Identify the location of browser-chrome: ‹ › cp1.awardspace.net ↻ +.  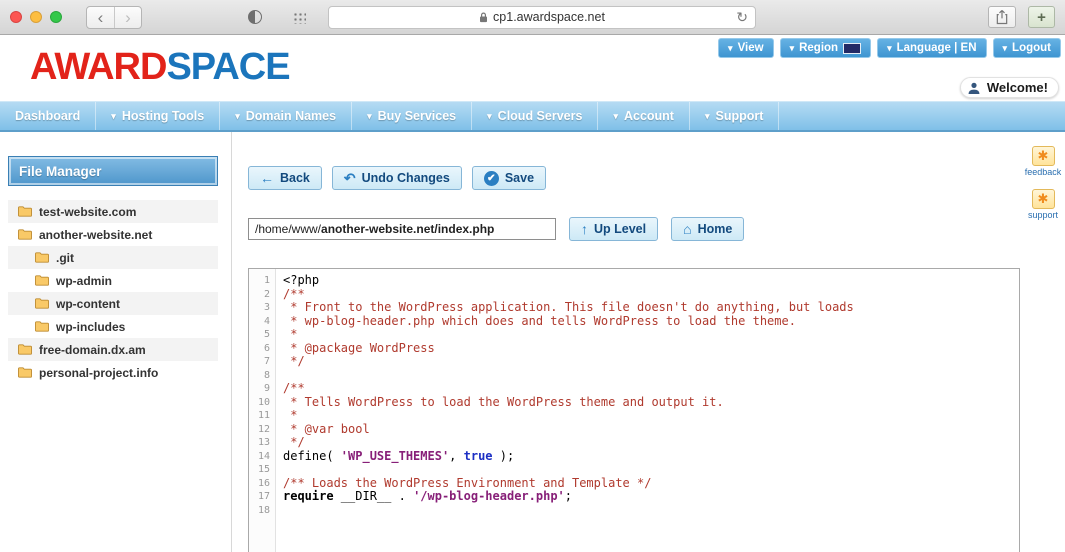
(532, 17).